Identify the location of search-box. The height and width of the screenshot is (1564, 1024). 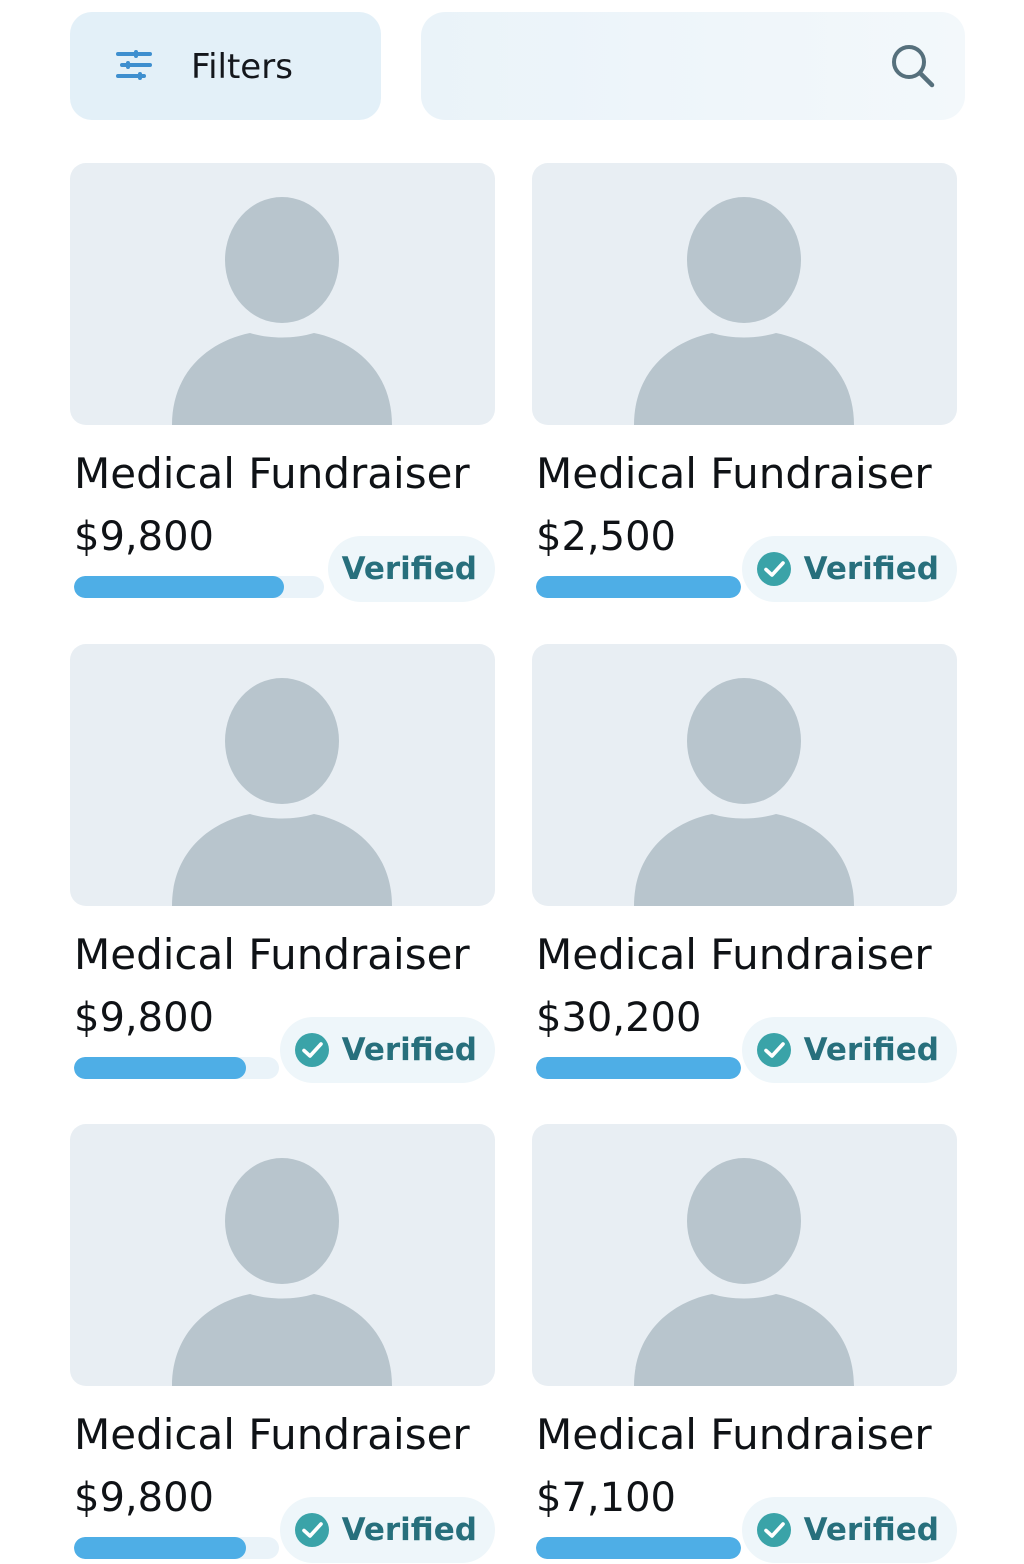
(693, 66).